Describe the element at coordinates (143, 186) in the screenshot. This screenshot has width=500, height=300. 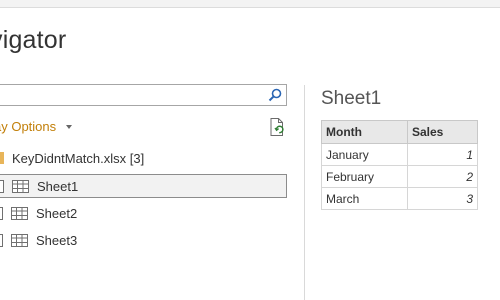
I see `sheet-item-sheet1: Sheet1` at that location.